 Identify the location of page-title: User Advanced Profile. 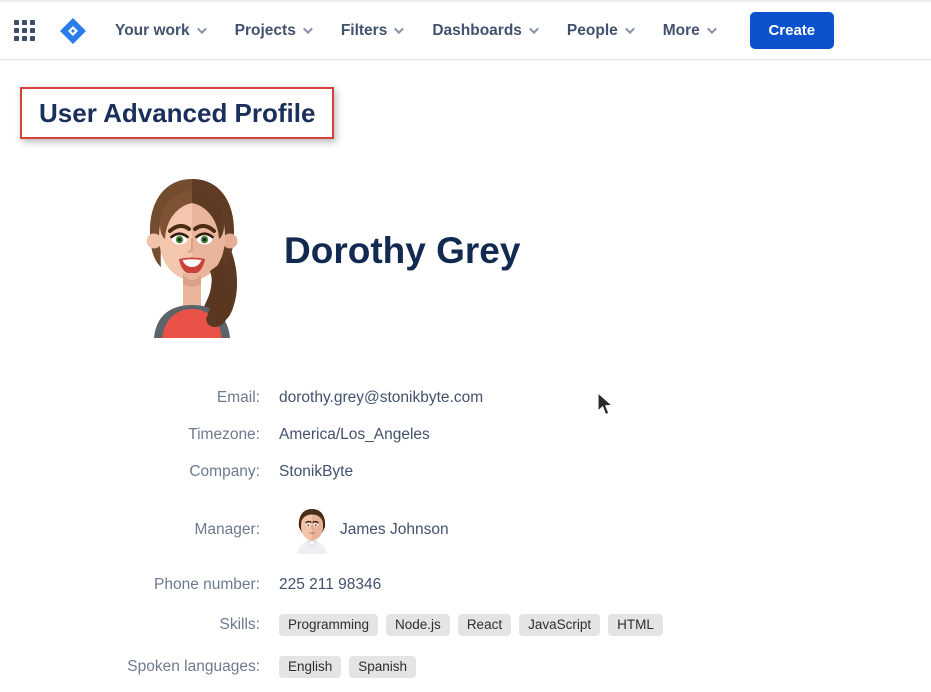
(177, 112).